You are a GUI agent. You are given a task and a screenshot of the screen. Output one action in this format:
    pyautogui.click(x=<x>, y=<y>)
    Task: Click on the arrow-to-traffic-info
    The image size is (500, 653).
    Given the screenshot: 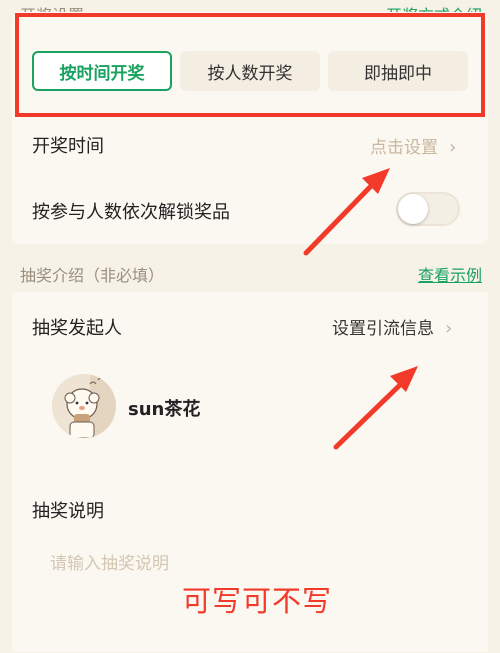 What is the action you would take?
    pyautogui.click(x=375, y=408)
    